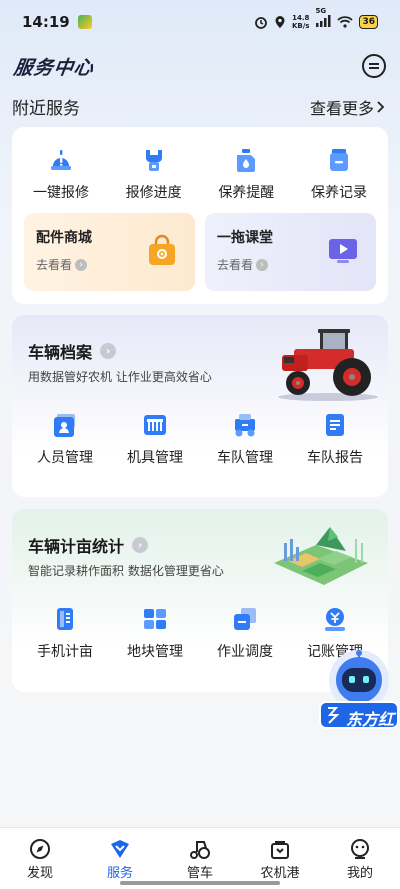 Image resolution: width=400 pixels, height=889 pixels. What do you see at coordinates (370, 719) in the screenshot?
I see `assistant-brand-label: 东方红` at bounding box center [370, 719].